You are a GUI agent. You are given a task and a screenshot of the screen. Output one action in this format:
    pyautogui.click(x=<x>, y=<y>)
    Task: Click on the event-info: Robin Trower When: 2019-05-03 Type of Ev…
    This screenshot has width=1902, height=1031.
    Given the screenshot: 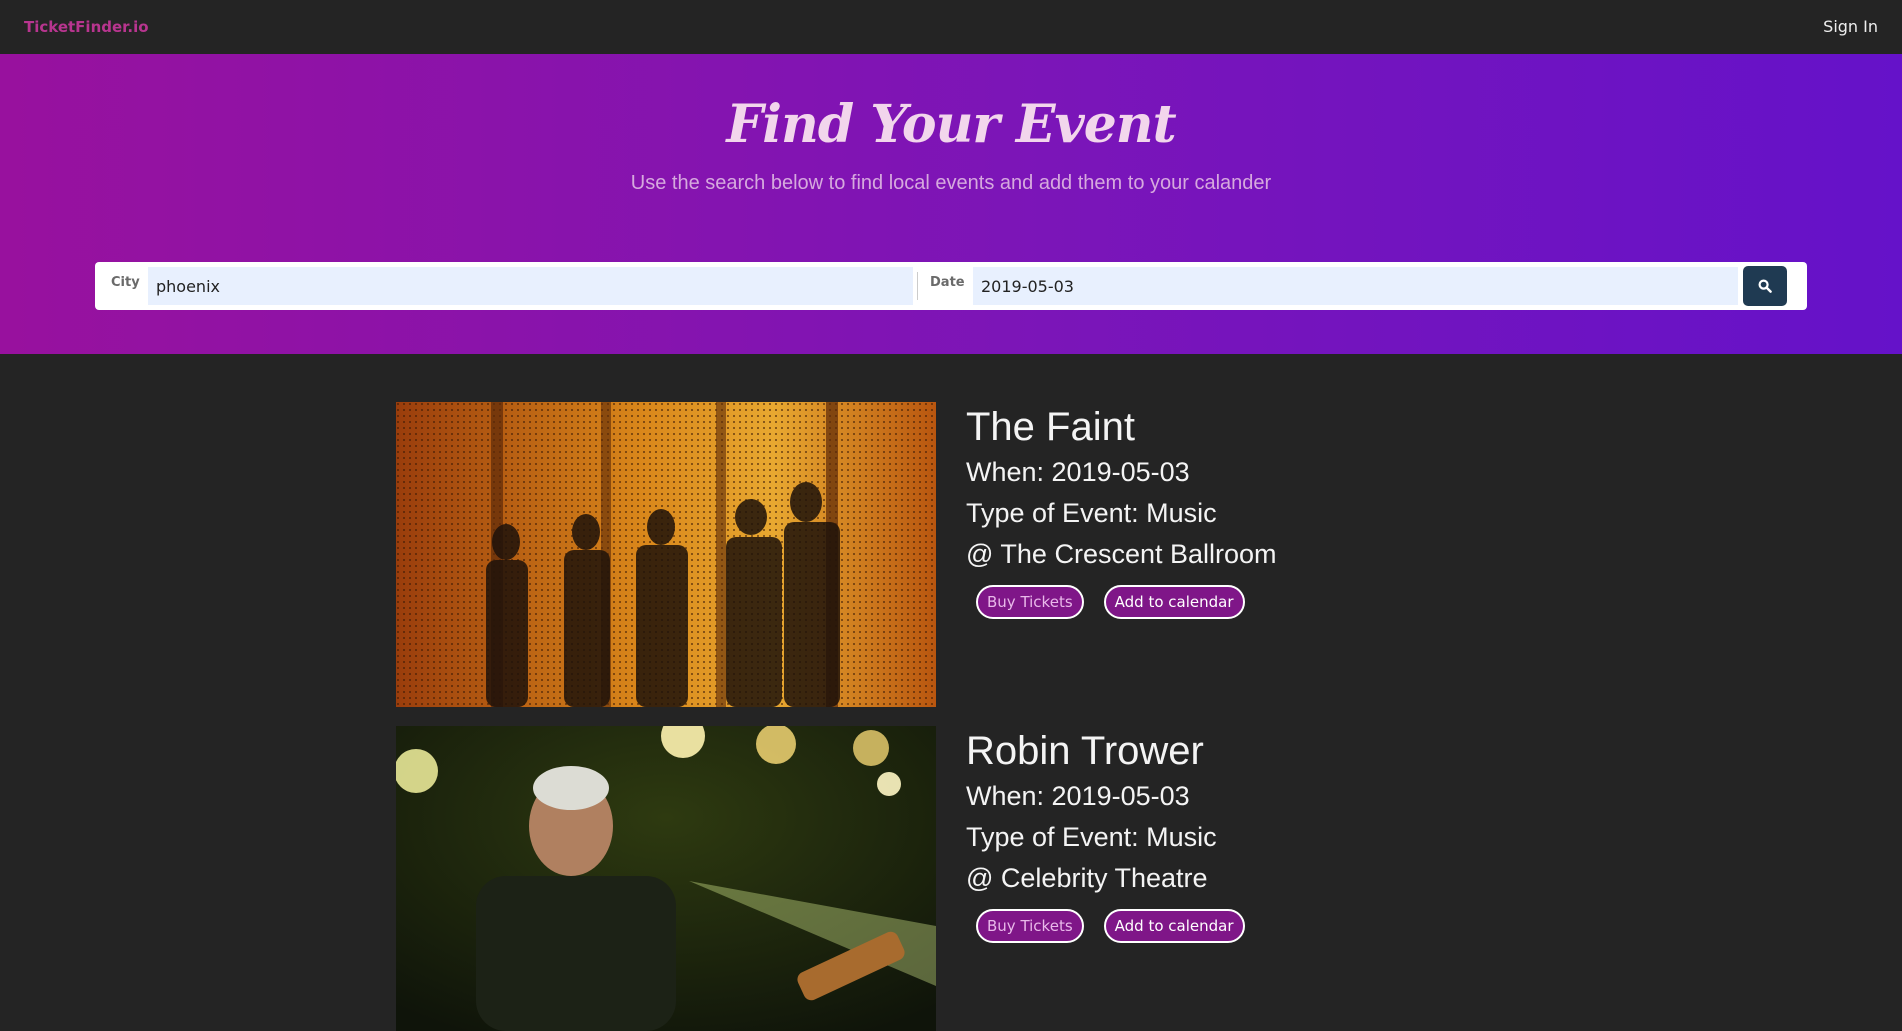 What is the action you would take?
    pyautogui.click(x=1105, y=834)
    